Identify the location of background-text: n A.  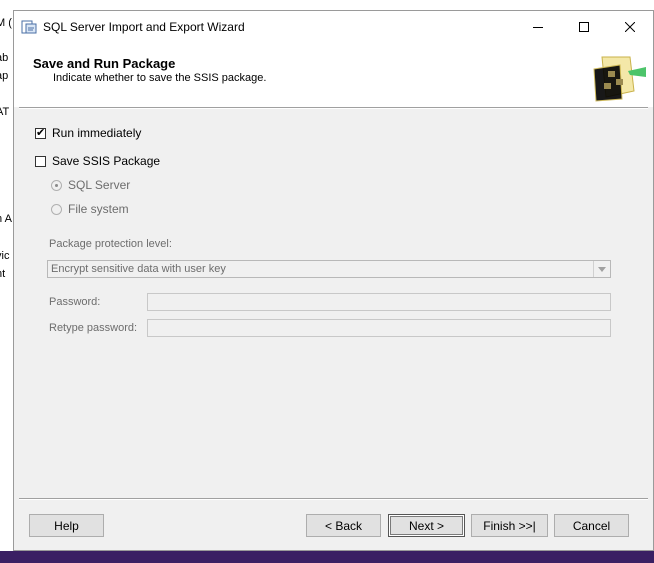
(6, 219).